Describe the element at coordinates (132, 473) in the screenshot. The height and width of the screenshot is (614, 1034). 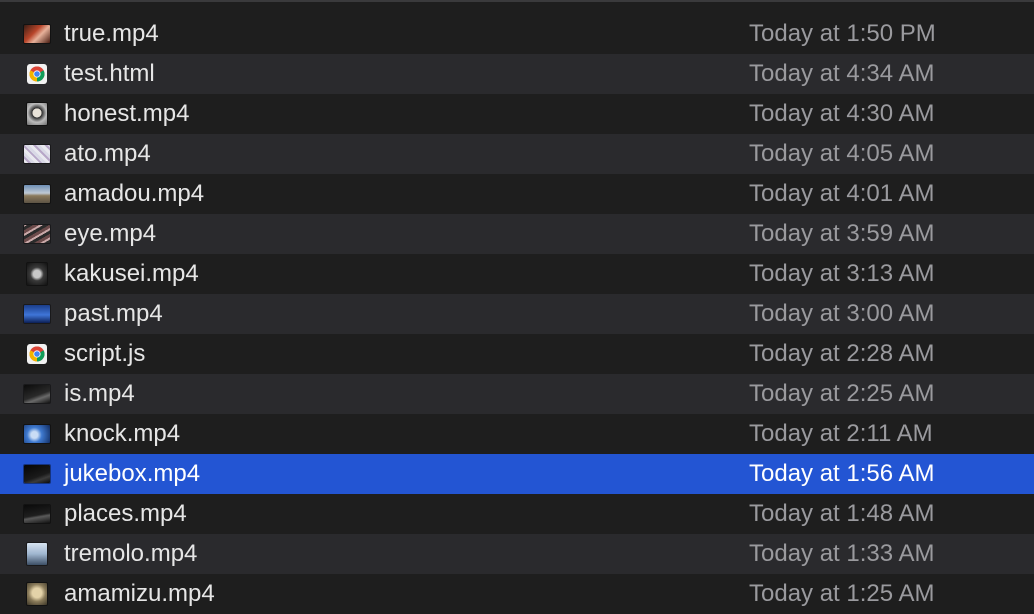
I see `file-name: jukebox.mp4` at that location.